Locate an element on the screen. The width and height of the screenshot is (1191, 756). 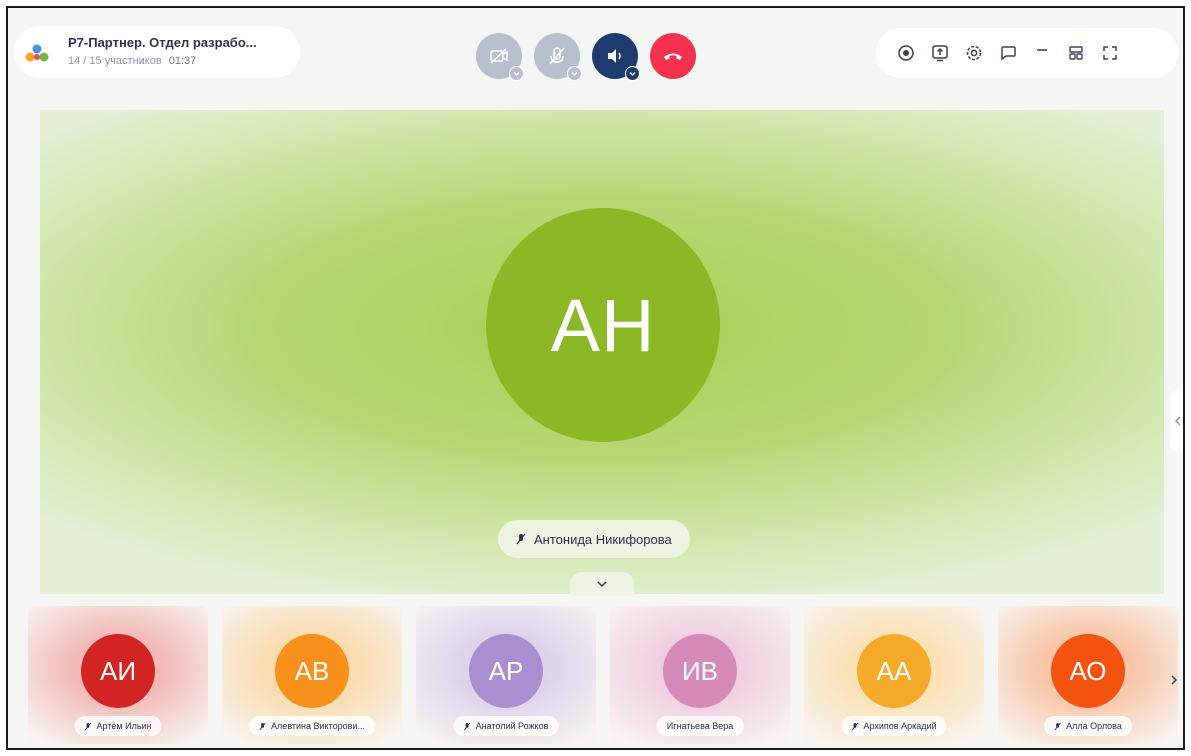
participant-avatar: ИВ is located at coordinates (700, 671).